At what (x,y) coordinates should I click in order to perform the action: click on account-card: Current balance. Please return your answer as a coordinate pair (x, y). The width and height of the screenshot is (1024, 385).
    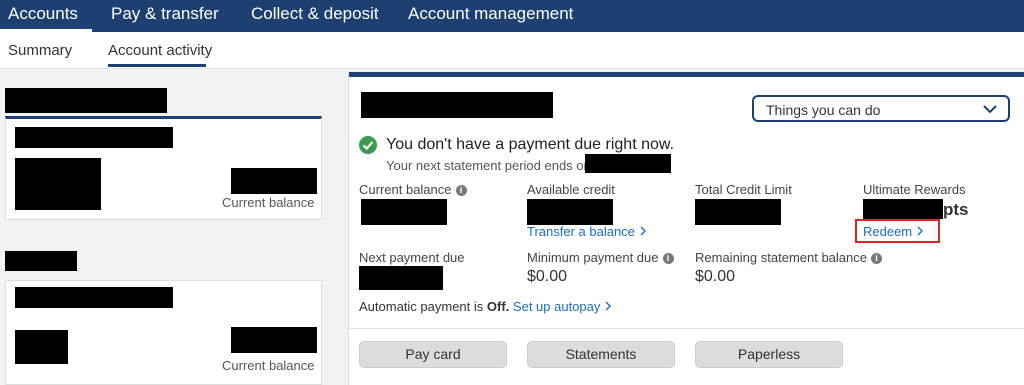
    Looking at the image, I should click on (163, 332).